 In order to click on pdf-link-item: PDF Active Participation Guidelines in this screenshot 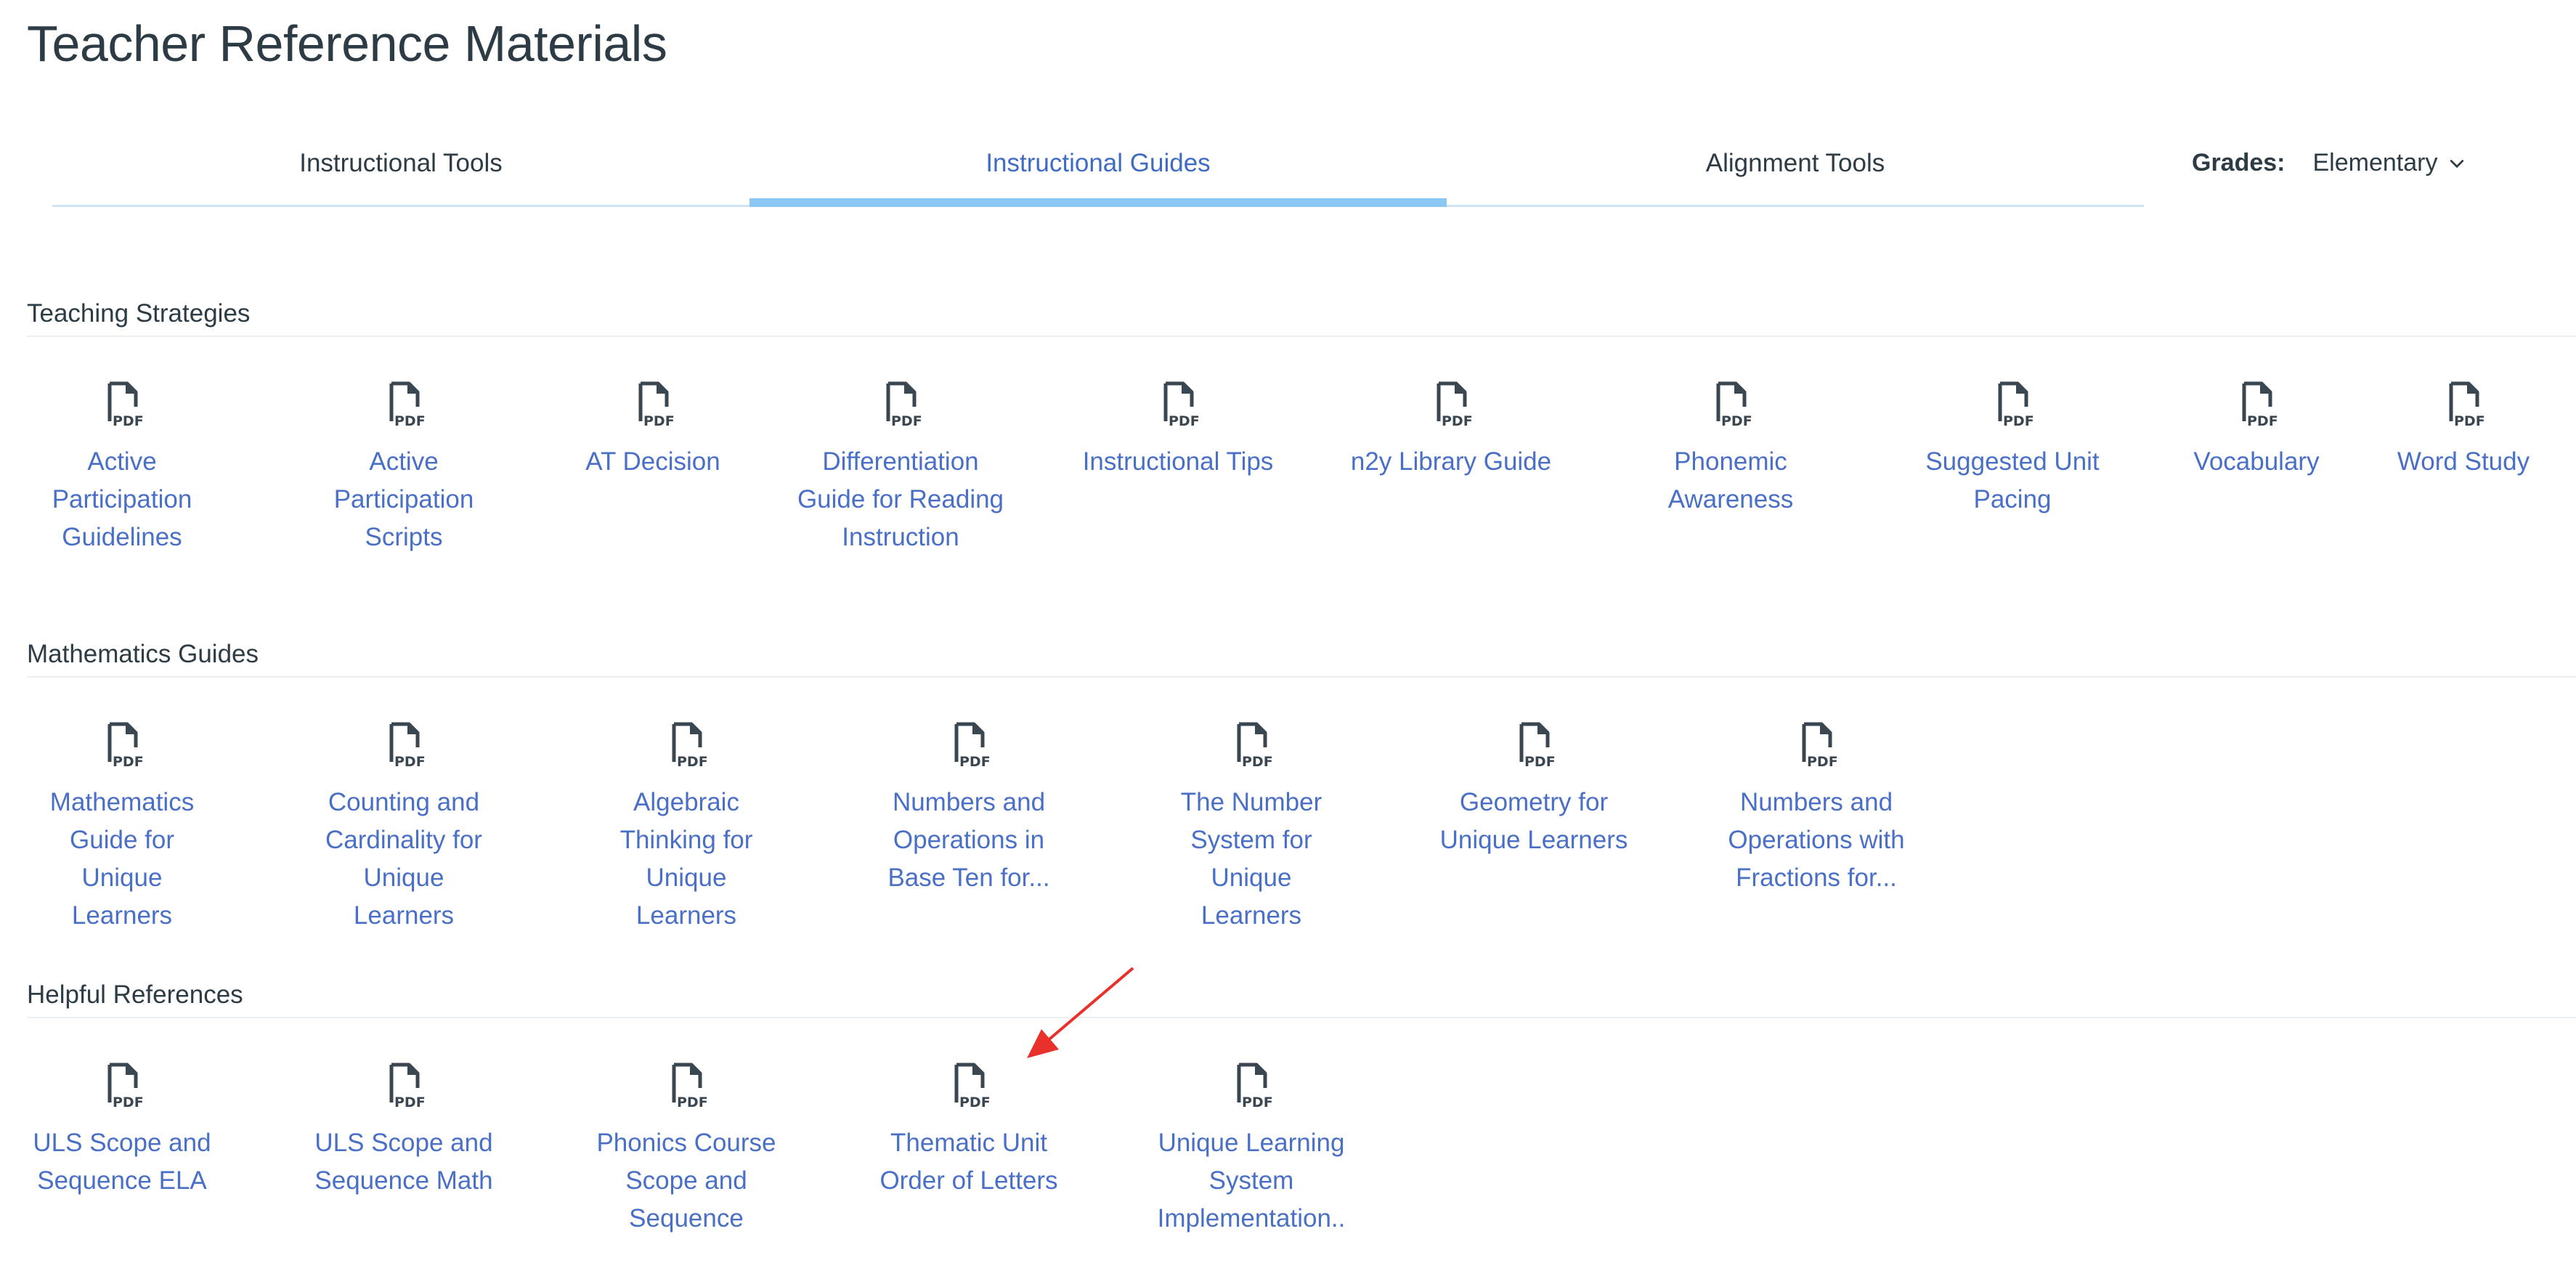, I will do `click(122, 467)`.